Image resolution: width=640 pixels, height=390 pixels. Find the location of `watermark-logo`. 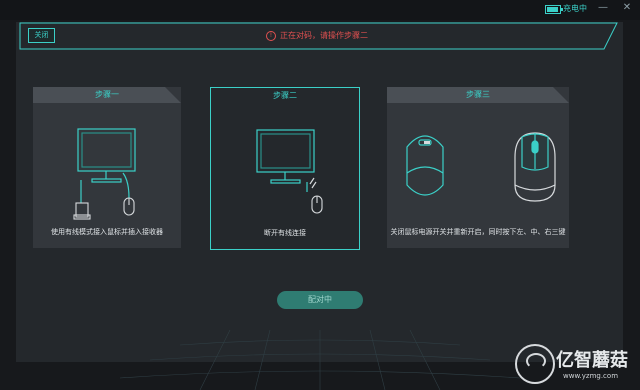

watermark-logo is located at coordinates (535, 364).